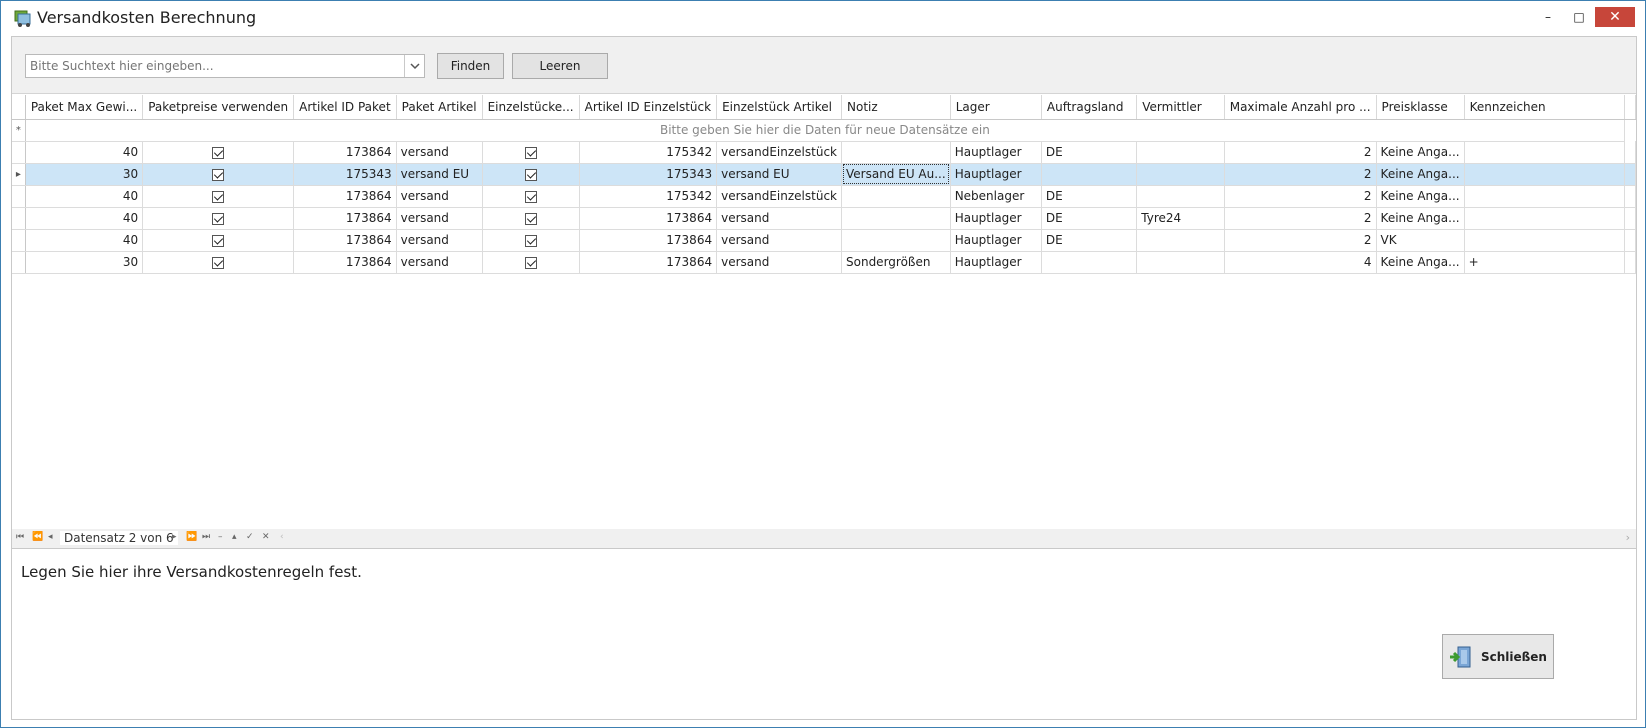  Describe the element at coordinates (996, 196) in the screenshot. I see `cell-lager: Nebenlager` at that location.